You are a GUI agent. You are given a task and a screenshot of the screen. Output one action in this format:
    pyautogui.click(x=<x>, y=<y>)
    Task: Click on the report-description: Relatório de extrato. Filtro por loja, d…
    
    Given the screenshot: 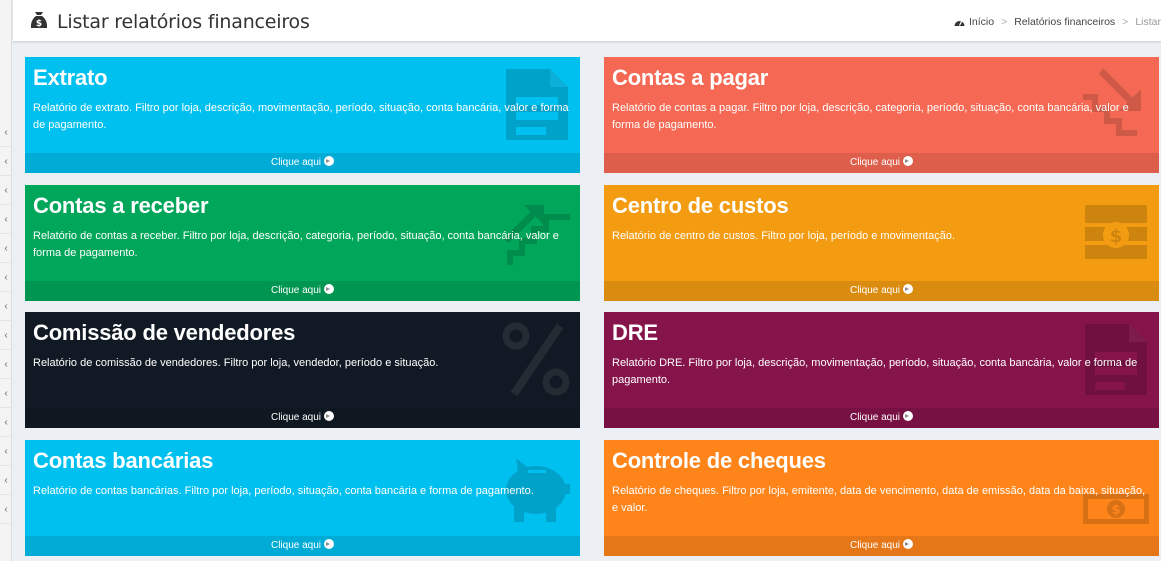 What is the action you would take?
    pyautogui.click(x=301, y=116)
    